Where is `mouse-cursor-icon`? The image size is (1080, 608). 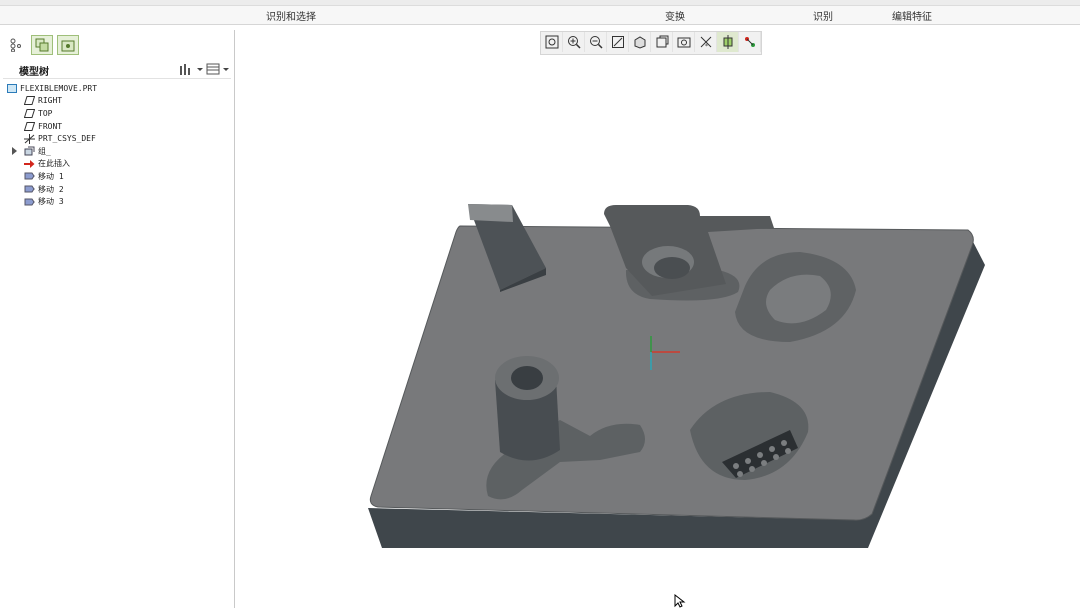
mouse-cursor-icon is located at coordinates (680, 601).